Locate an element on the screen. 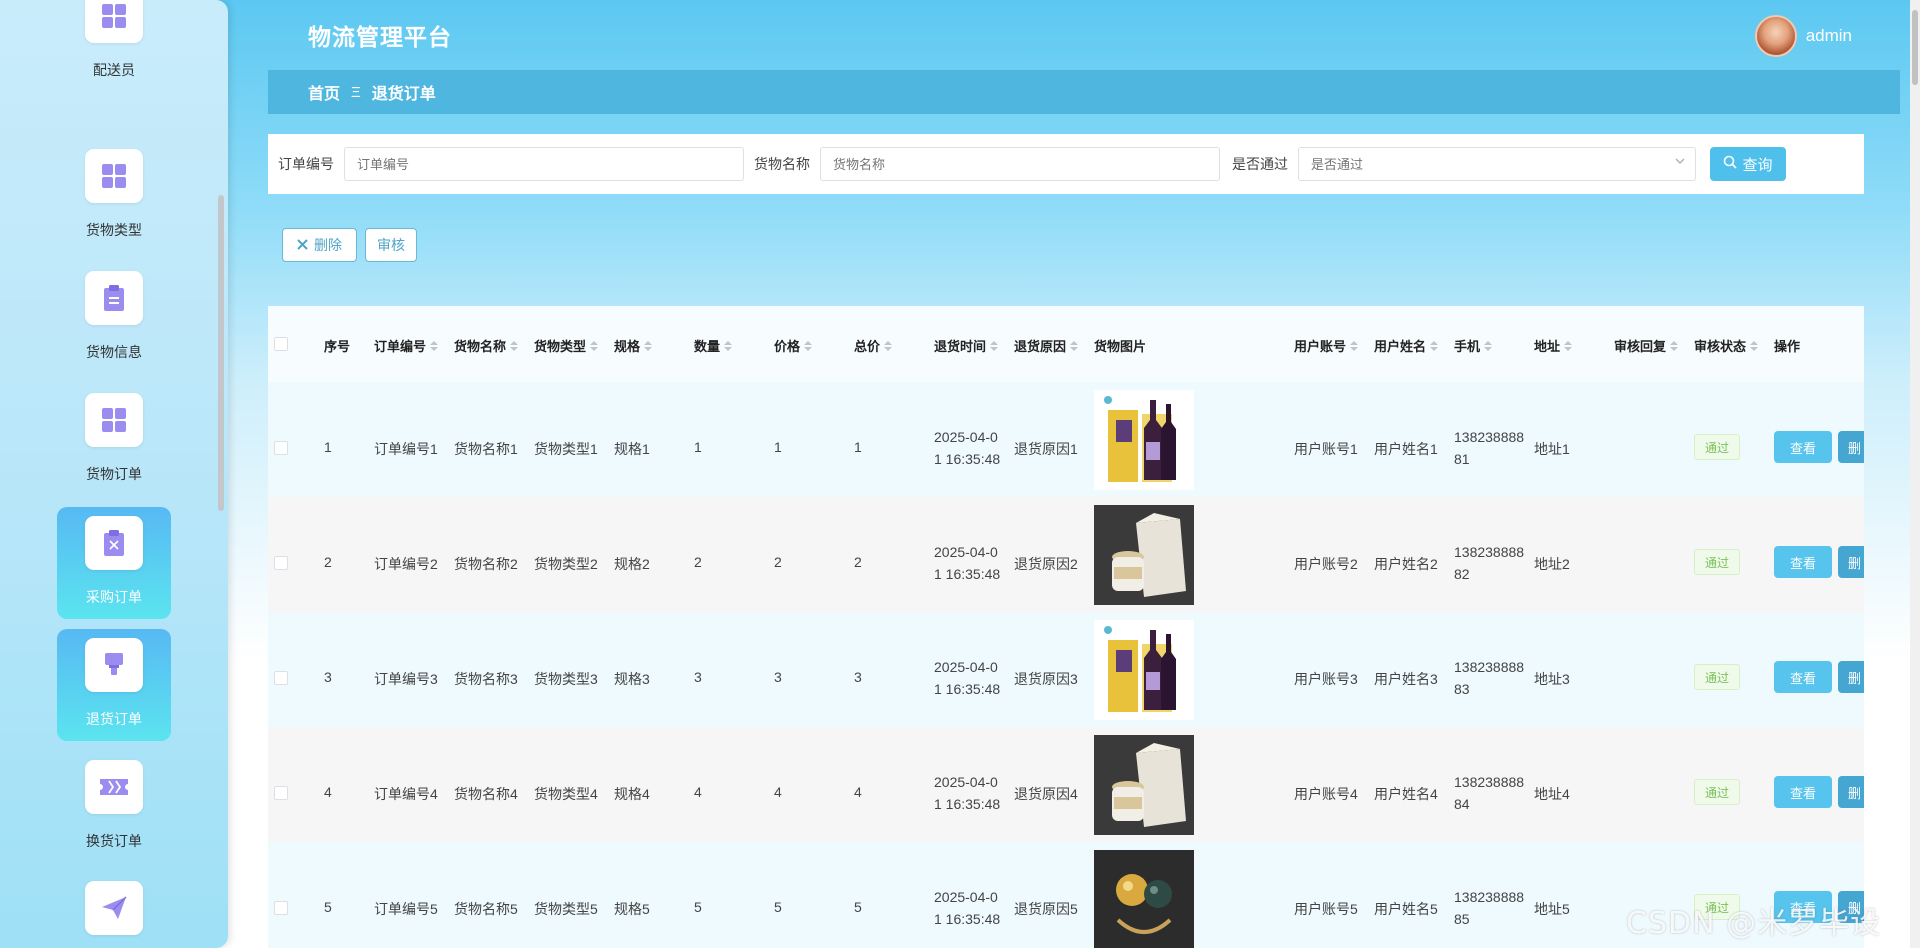 This screenshot has width=1920, height=948. sidebar-item-goods-order: 货物订单 is located at coordinates (114, 440).